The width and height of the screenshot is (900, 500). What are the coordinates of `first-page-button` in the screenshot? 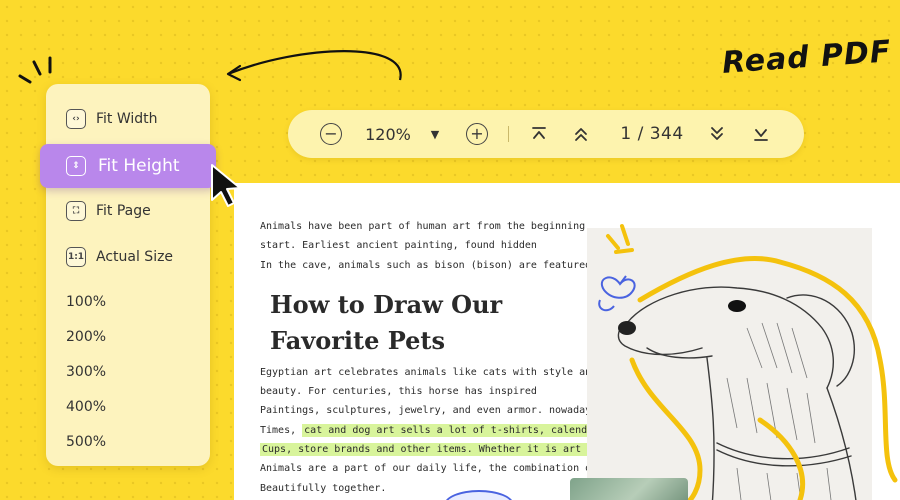 It's located at (539, 134).